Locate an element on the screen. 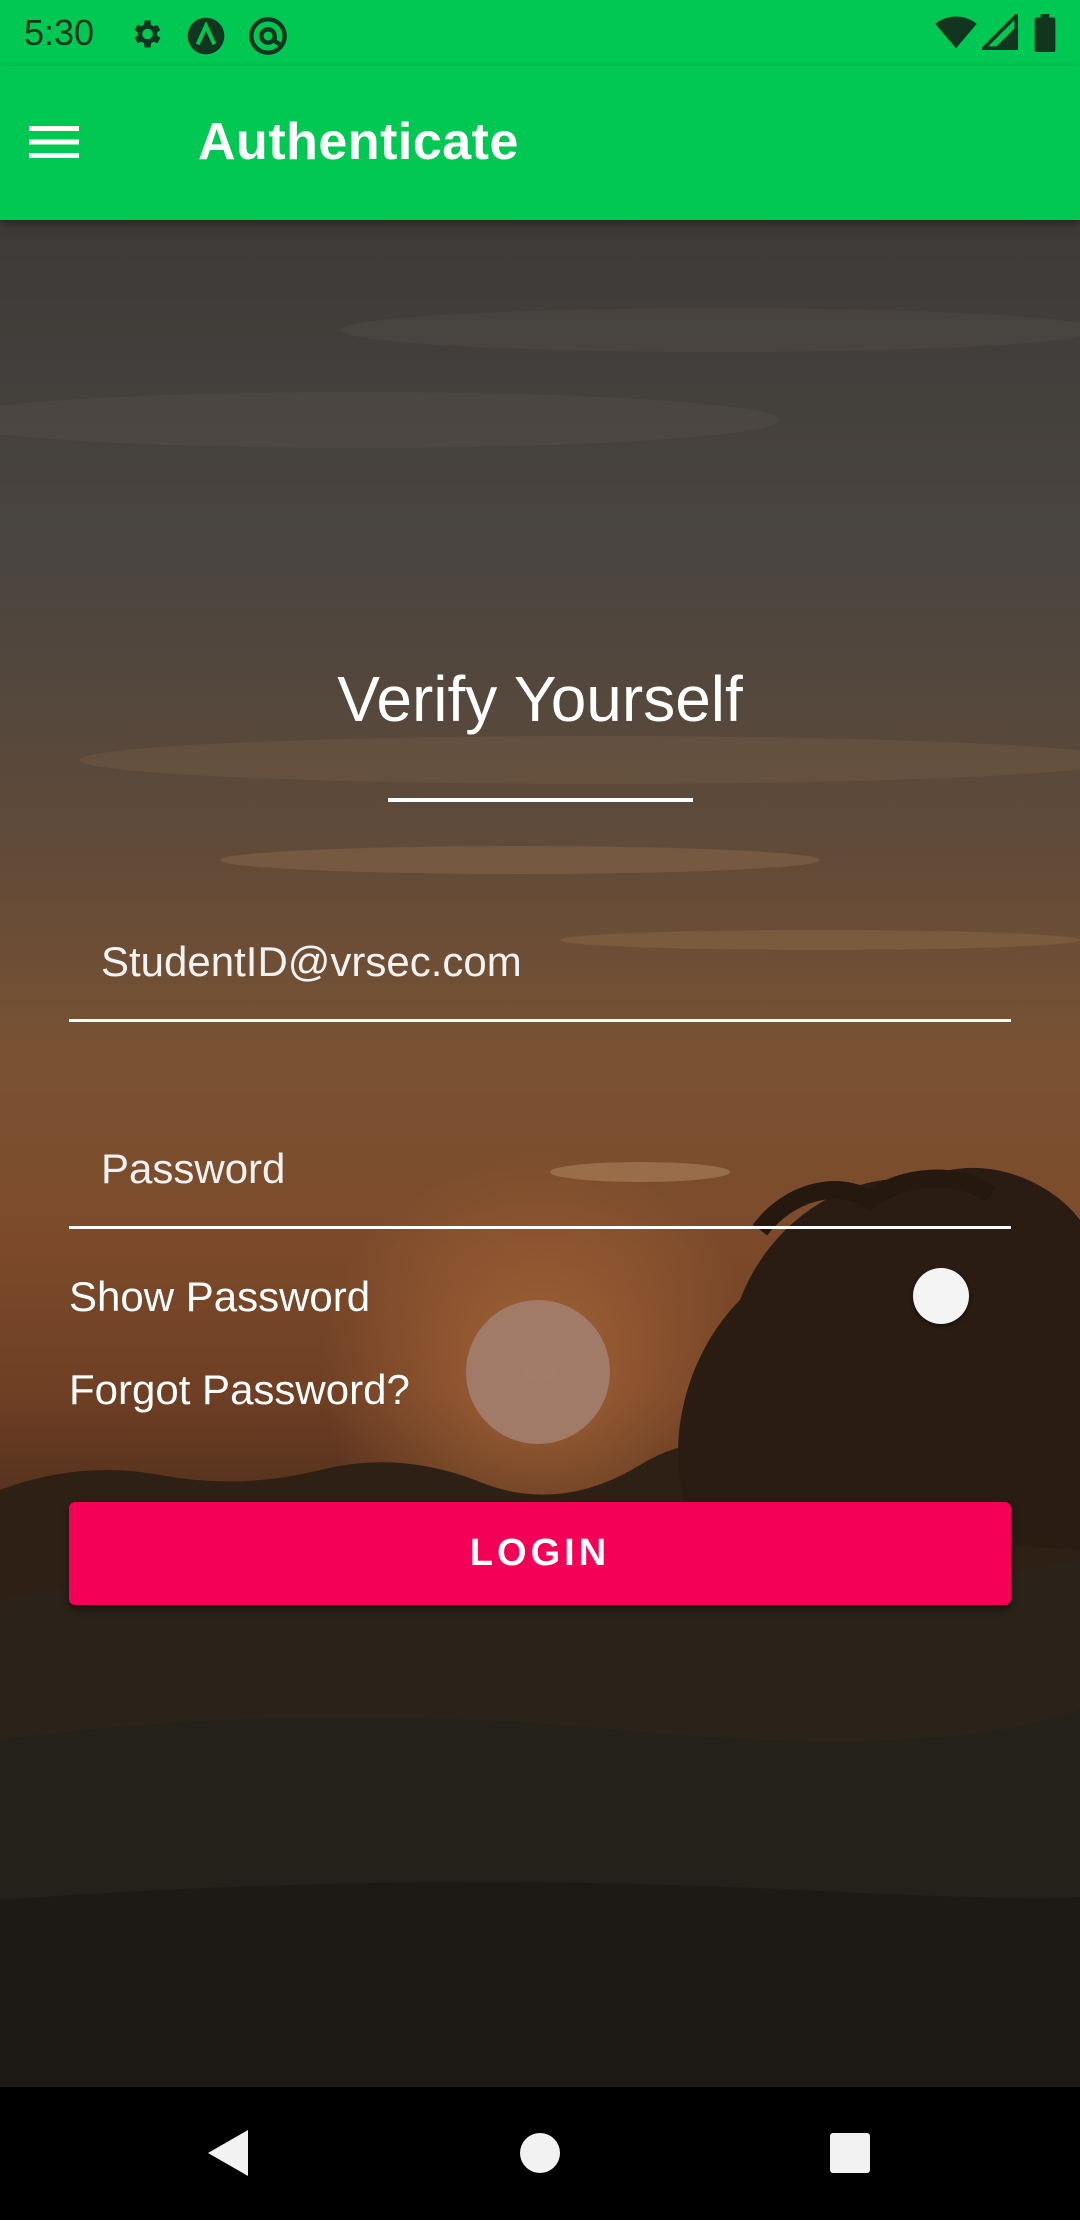 This screenshot has width=1080, height=2220. home-icon is located at coordinates (540, 2153).